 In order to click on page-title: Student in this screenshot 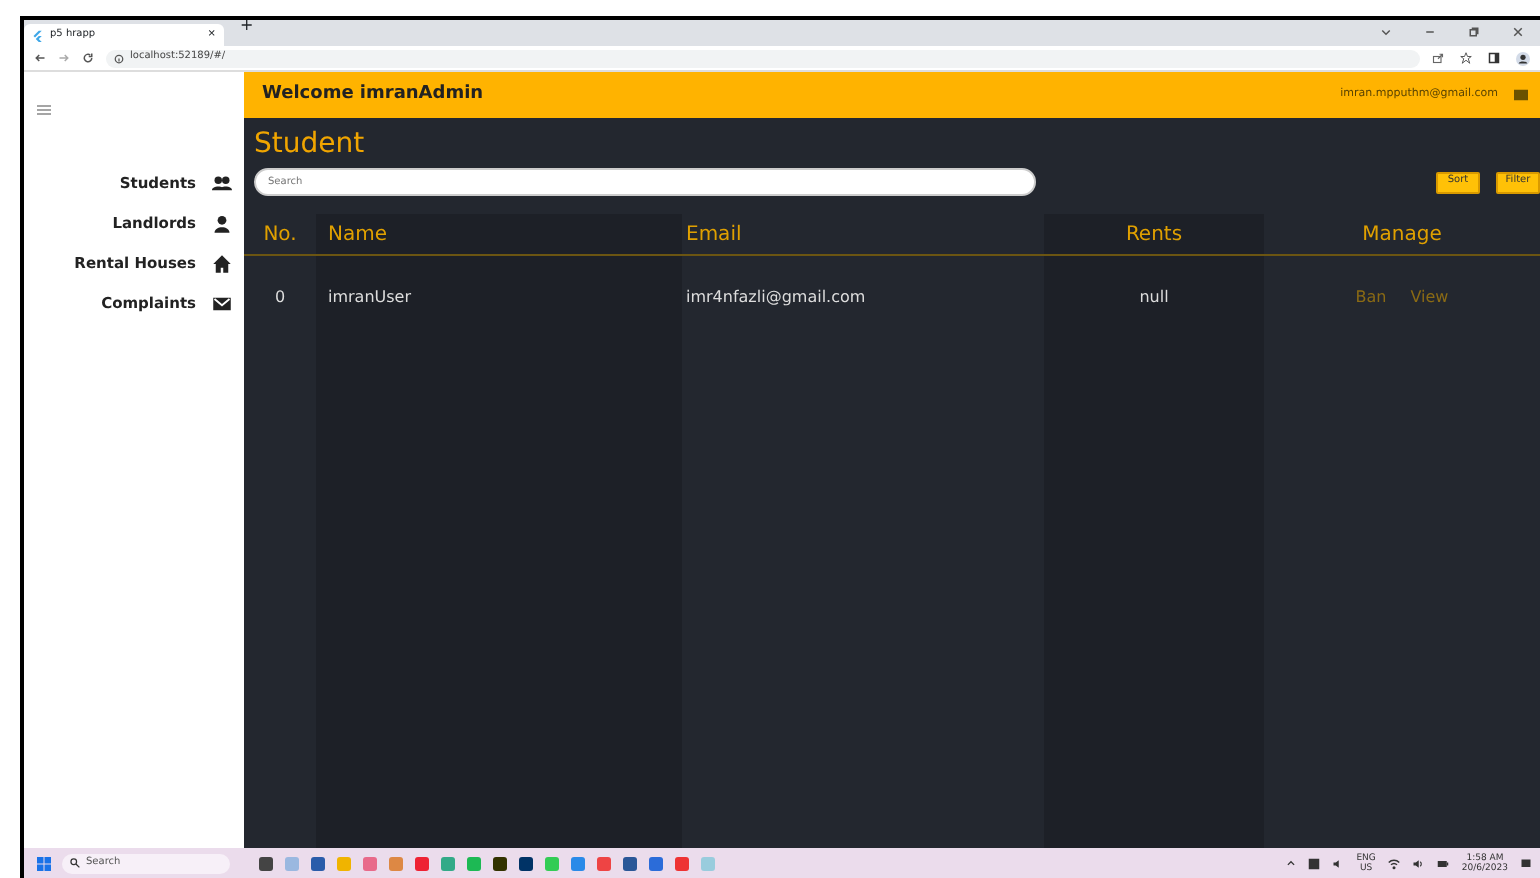, I will do `click(310, 145)`.